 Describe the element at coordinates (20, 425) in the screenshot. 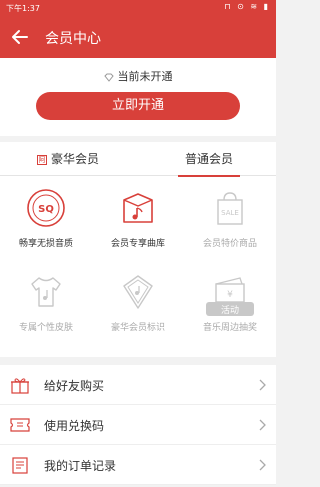

I see `ticket-code-icon` at that location.